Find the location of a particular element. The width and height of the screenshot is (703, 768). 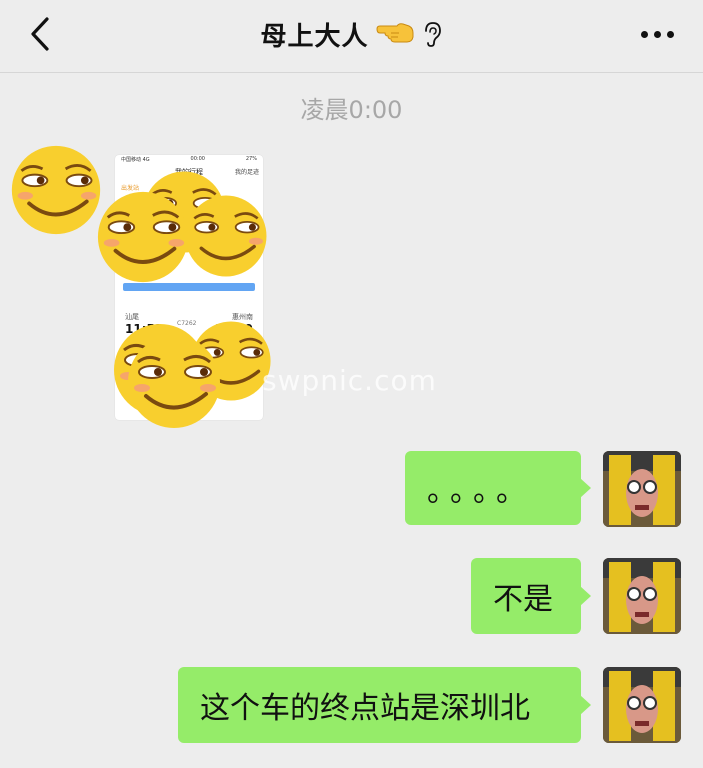

sent-message-bubble: 这个车的终点站是深圳北 is located at coordinates (384, 705).